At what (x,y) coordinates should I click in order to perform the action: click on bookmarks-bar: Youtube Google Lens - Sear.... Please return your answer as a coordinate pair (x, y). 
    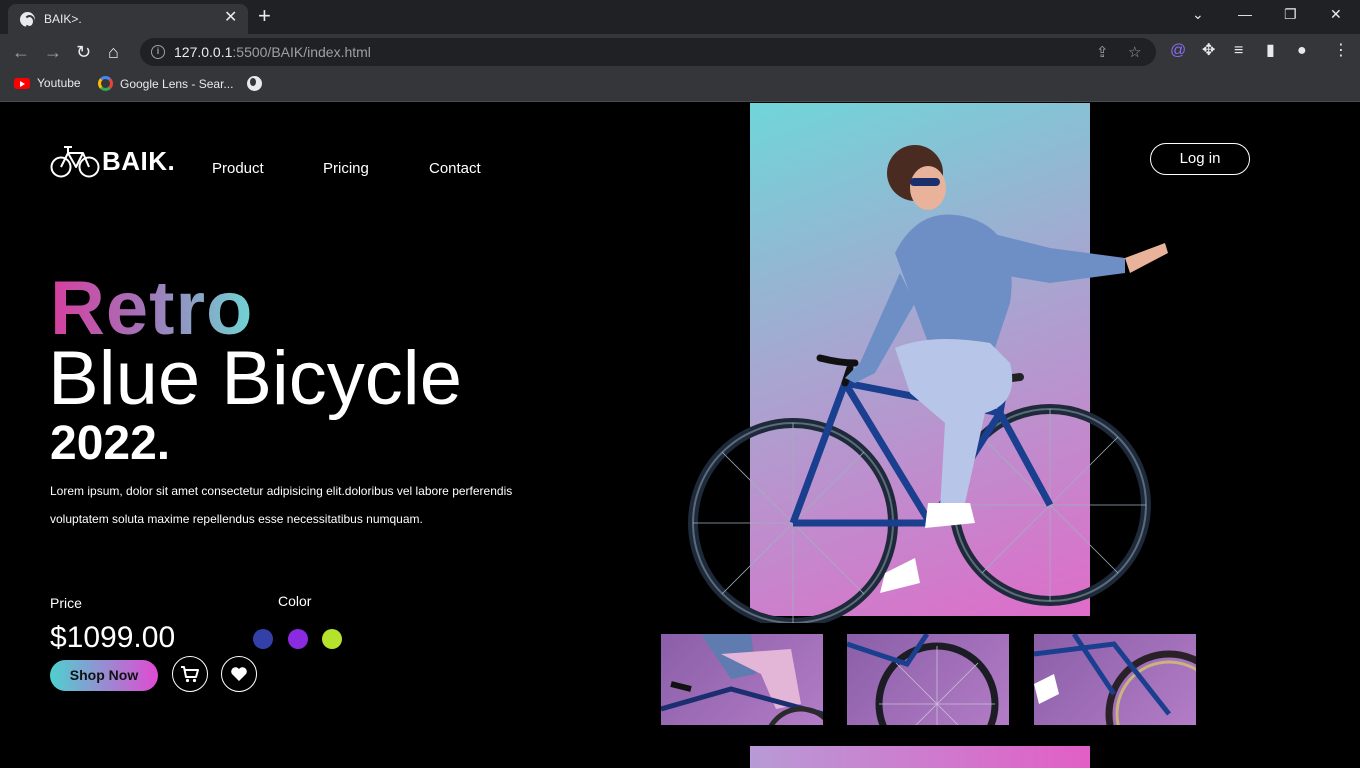
    Looking at the image, I should click on (680, 86).